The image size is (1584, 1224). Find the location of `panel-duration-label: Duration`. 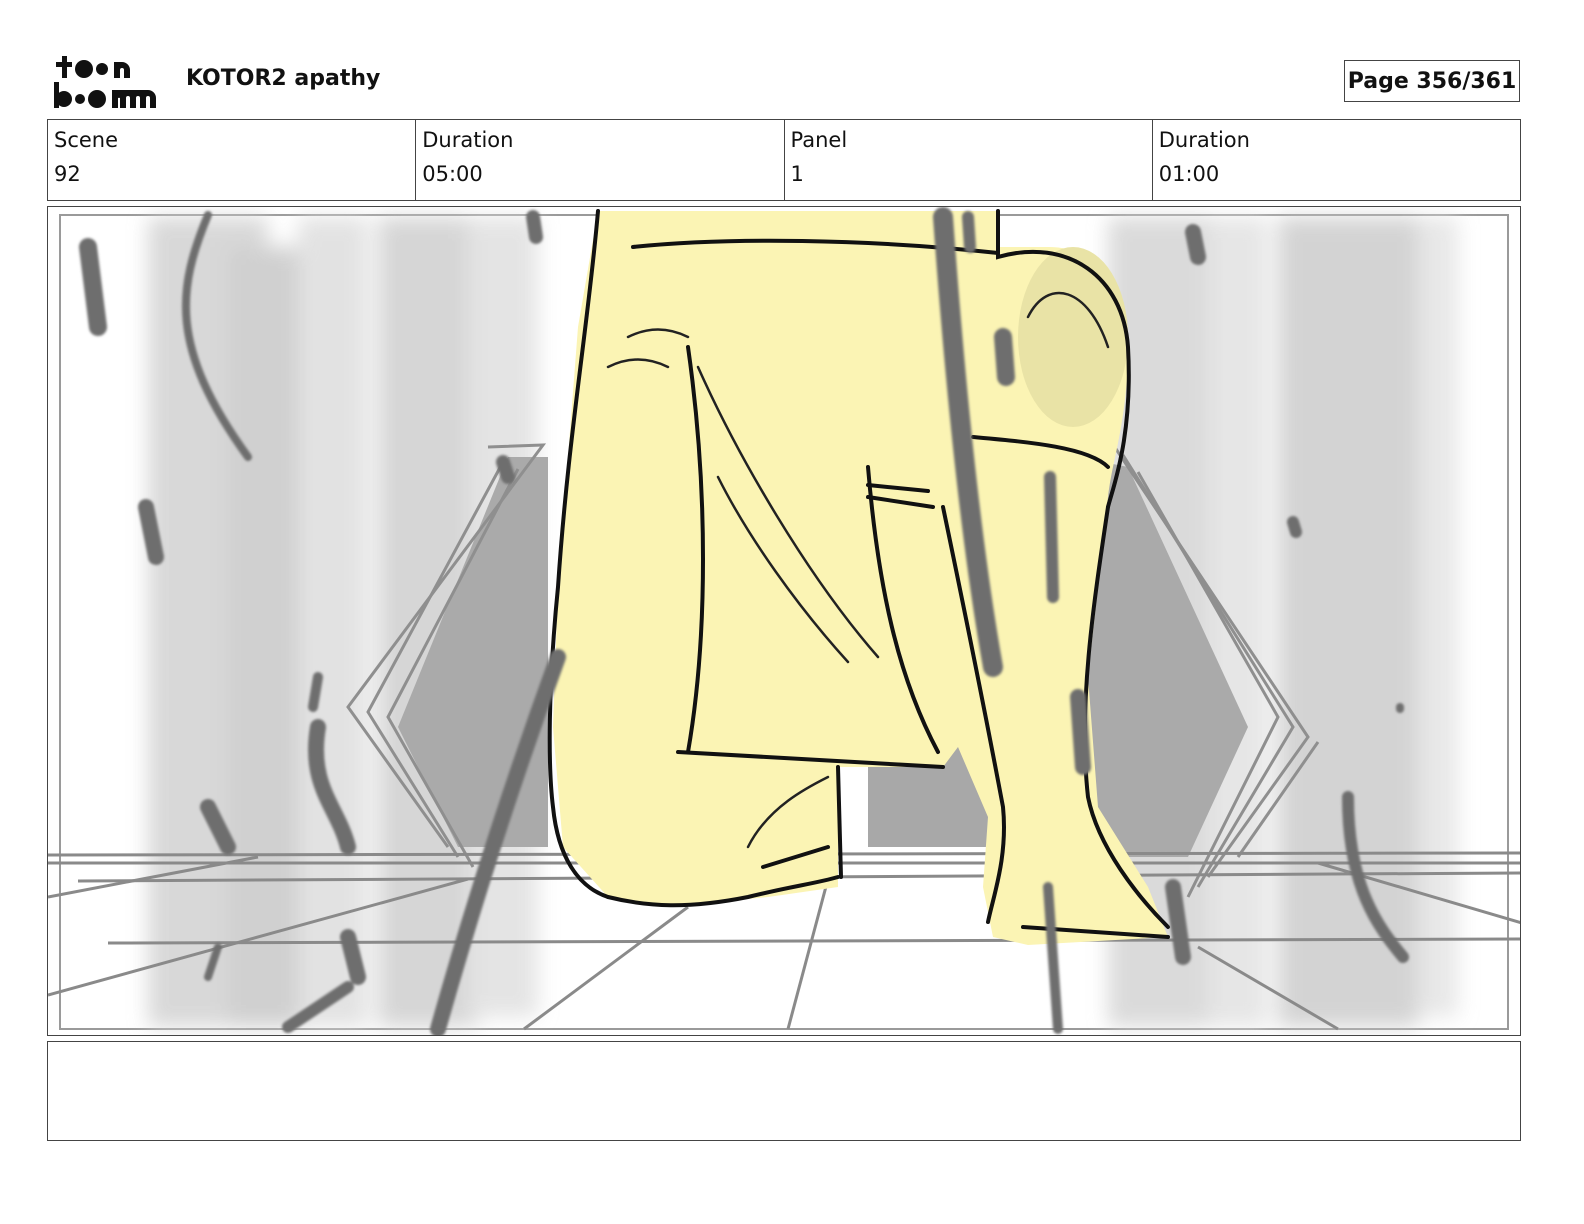

panel-duration-label: Duration is located at coordinates (1204, 140).